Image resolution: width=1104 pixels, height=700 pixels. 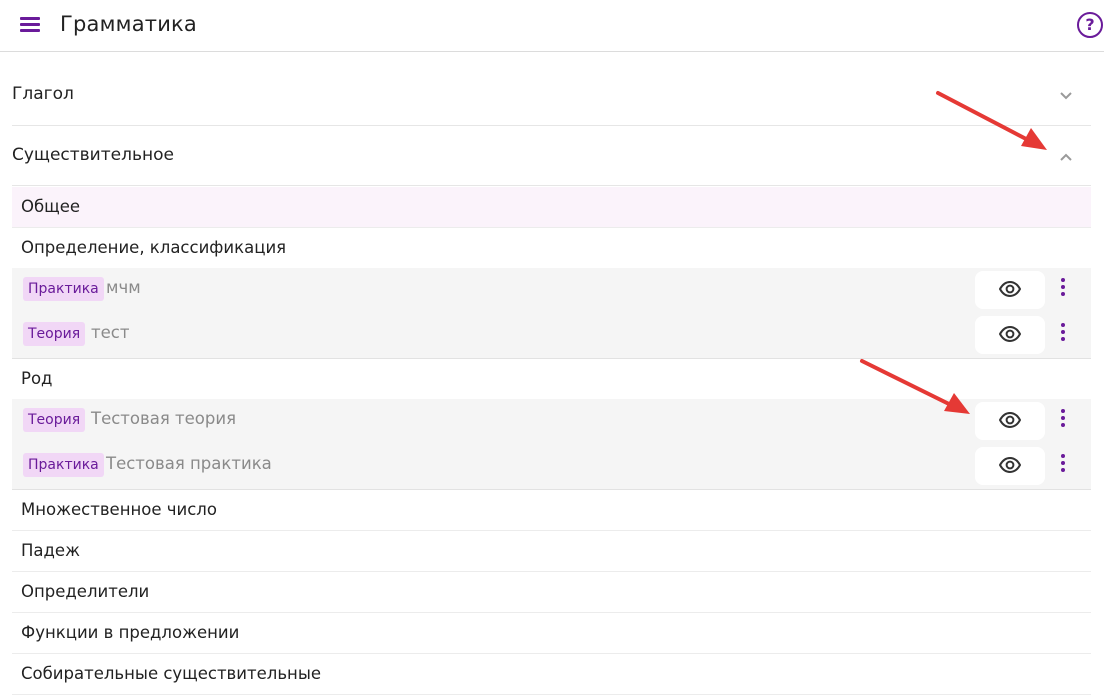 What do you see at coordinates (128, 24) in the screenshot?
I see `page-title: Грамматика` at bounding box center [128, 24].